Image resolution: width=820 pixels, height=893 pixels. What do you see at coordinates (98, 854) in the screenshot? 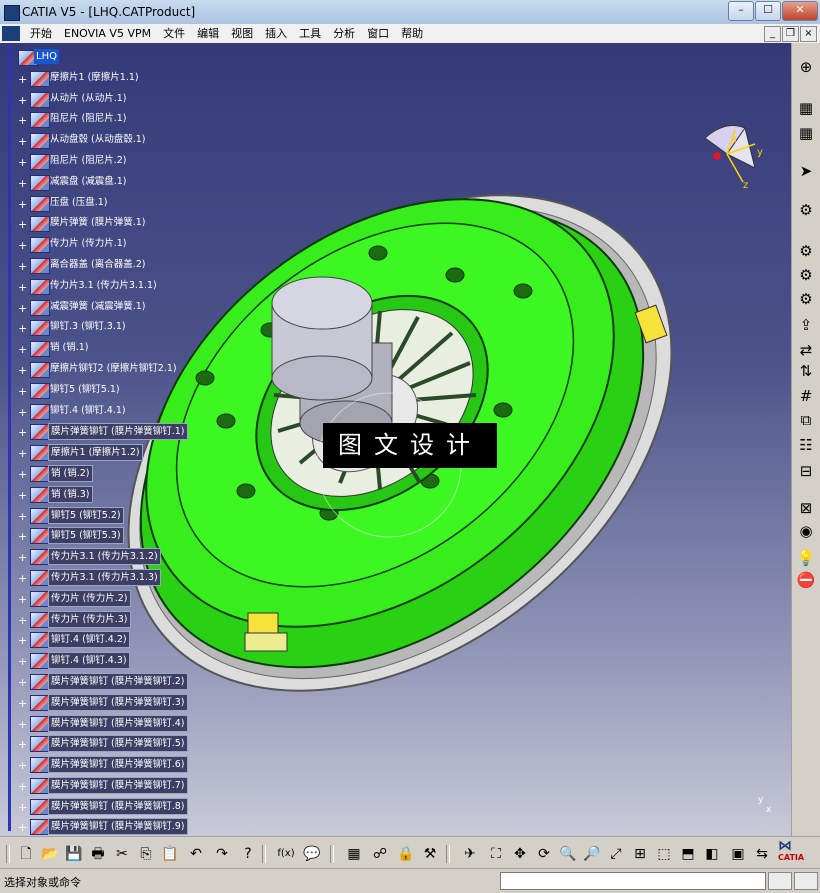
I see `print-icon: 🖶` at bounding box center [98, 854].